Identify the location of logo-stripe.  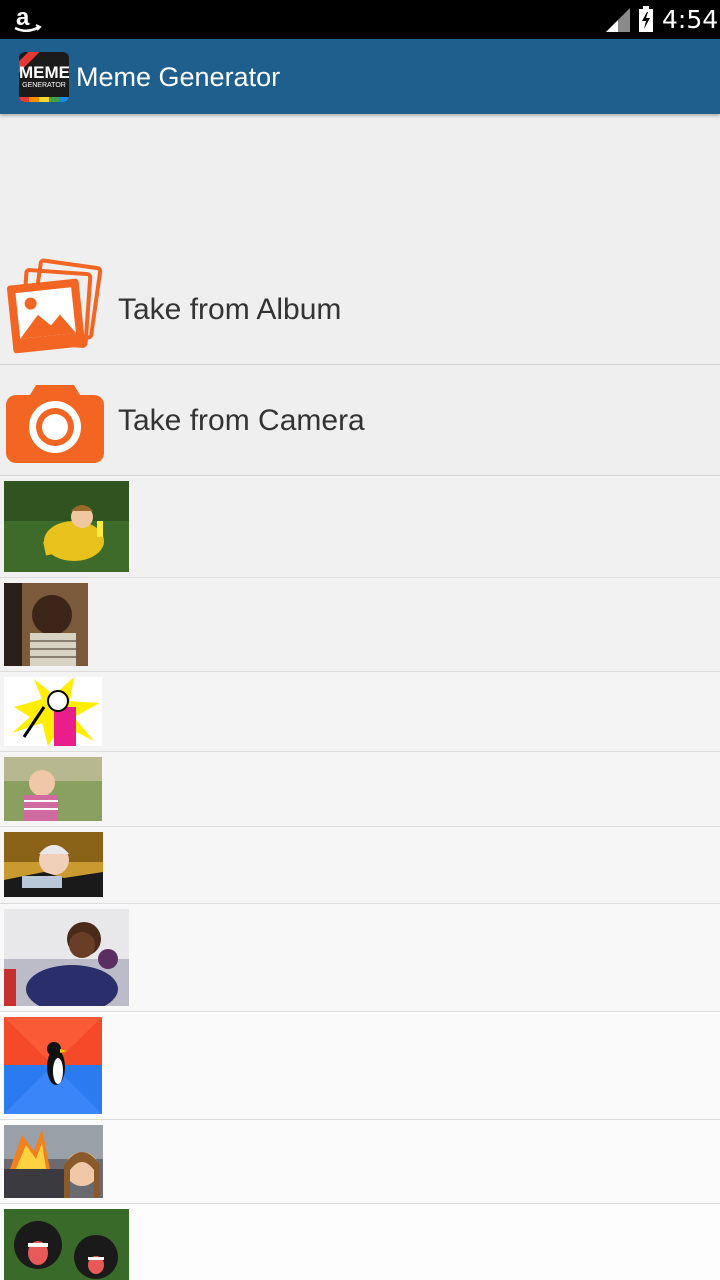
(44, 99).